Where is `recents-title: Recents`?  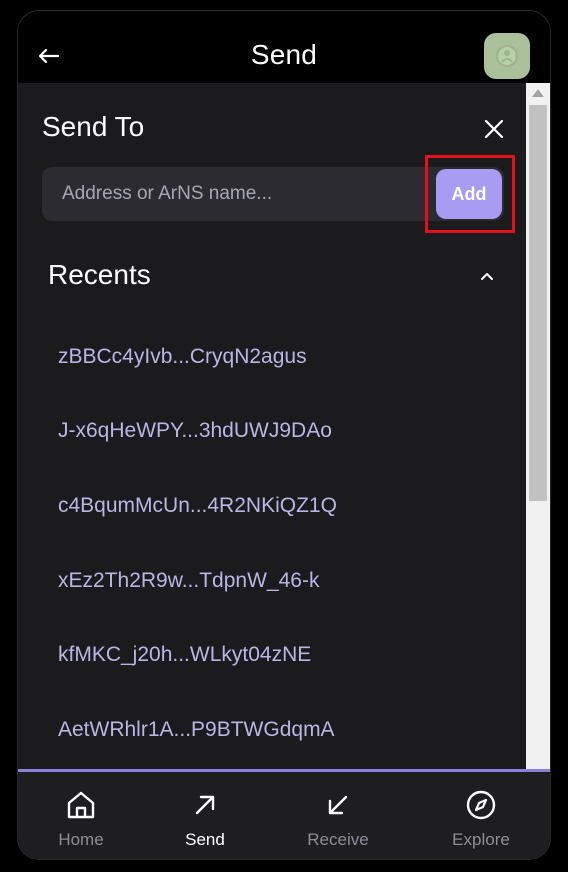
recents-title: Recents is located at coordinates (99, 274).